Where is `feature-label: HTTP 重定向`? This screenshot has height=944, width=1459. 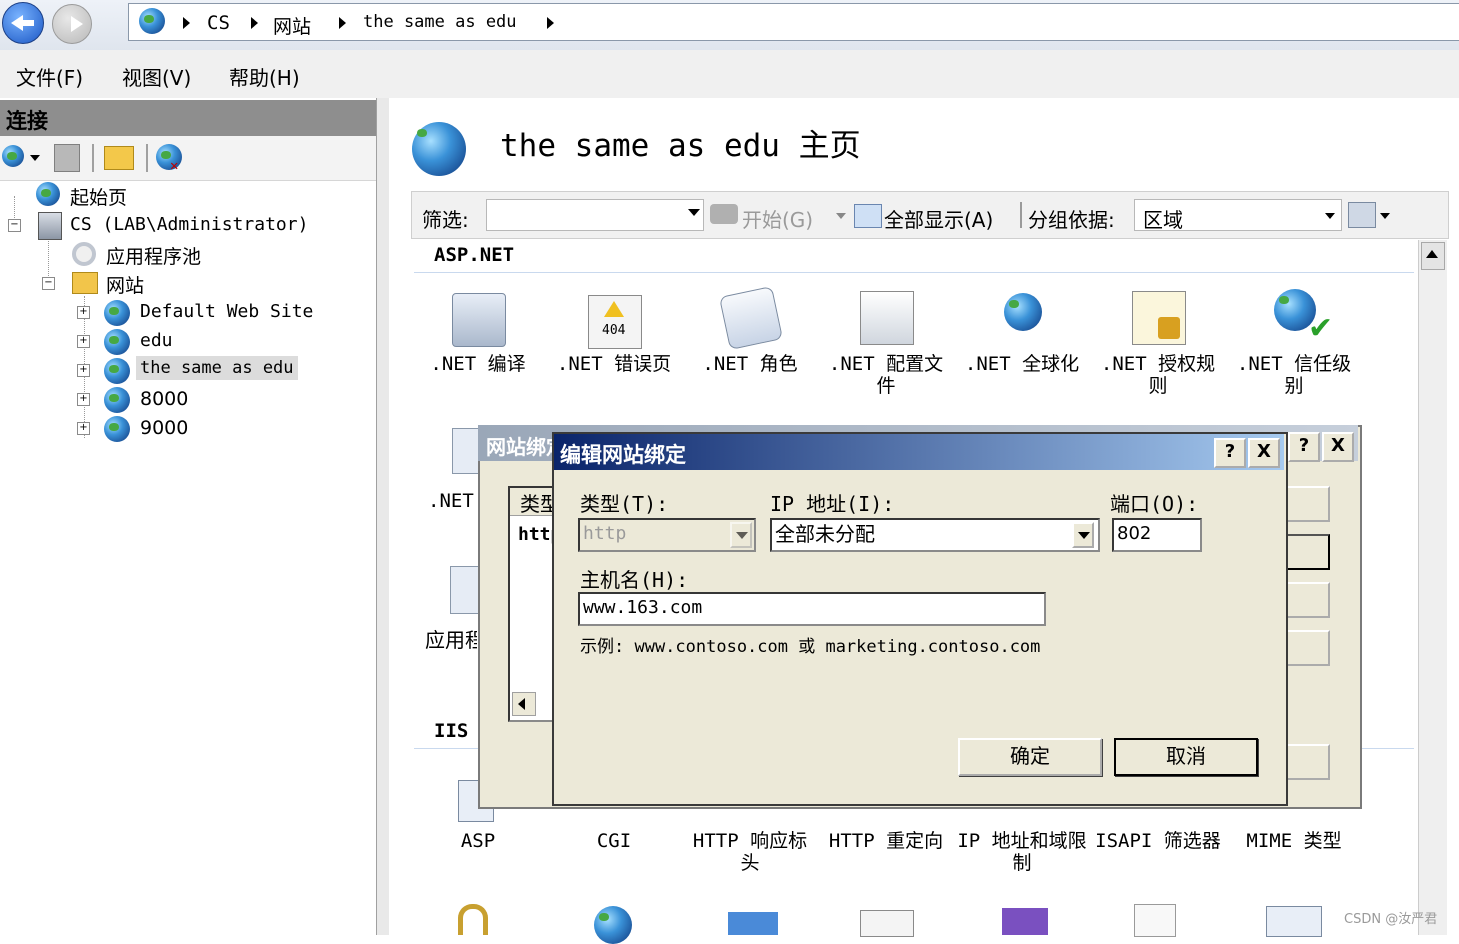
feature-label: HTTP 重定向 is located at coordinates (886, 841).